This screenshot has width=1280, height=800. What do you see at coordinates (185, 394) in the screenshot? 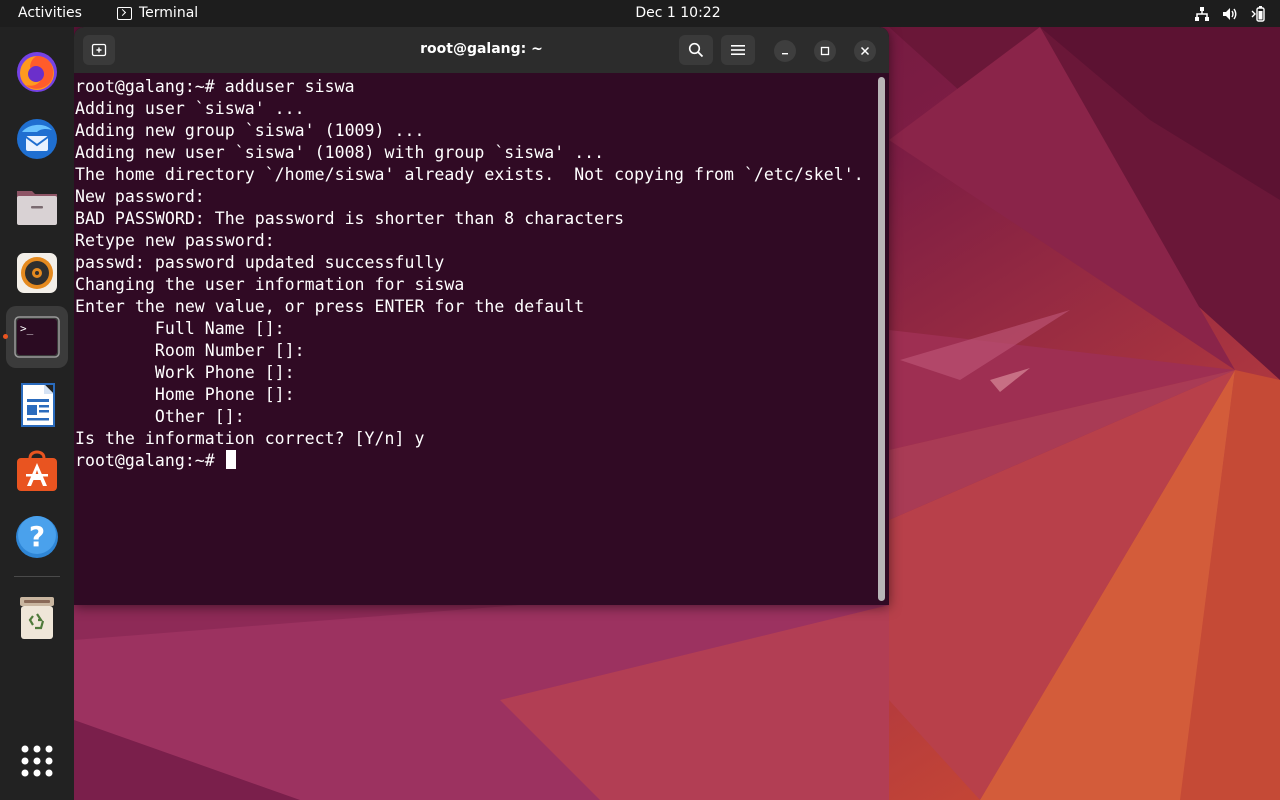
I see `terminal-line: Home Phone []:` at bounding box center [185, 394].